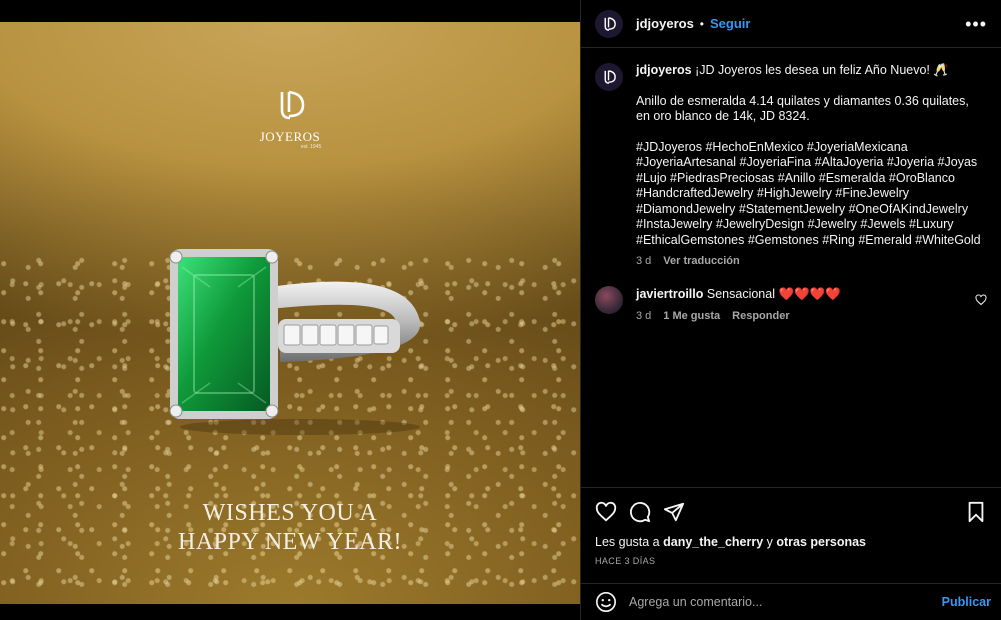 This screenshot has width=1001, height=620. I want to click on commenter-username: javiertroillo, so click(669, 294).